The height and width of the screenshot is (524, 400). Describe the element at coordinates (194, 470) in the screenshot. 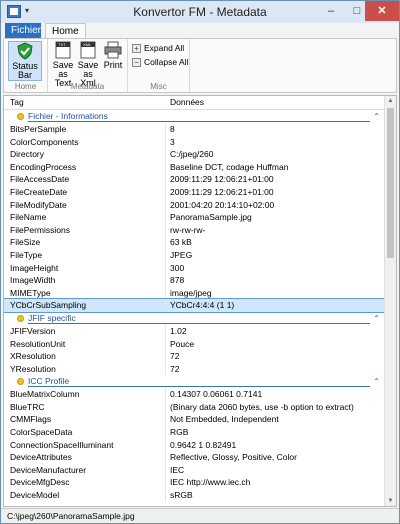

I see `table-row: DeviceManufacturer IEC` at that location.